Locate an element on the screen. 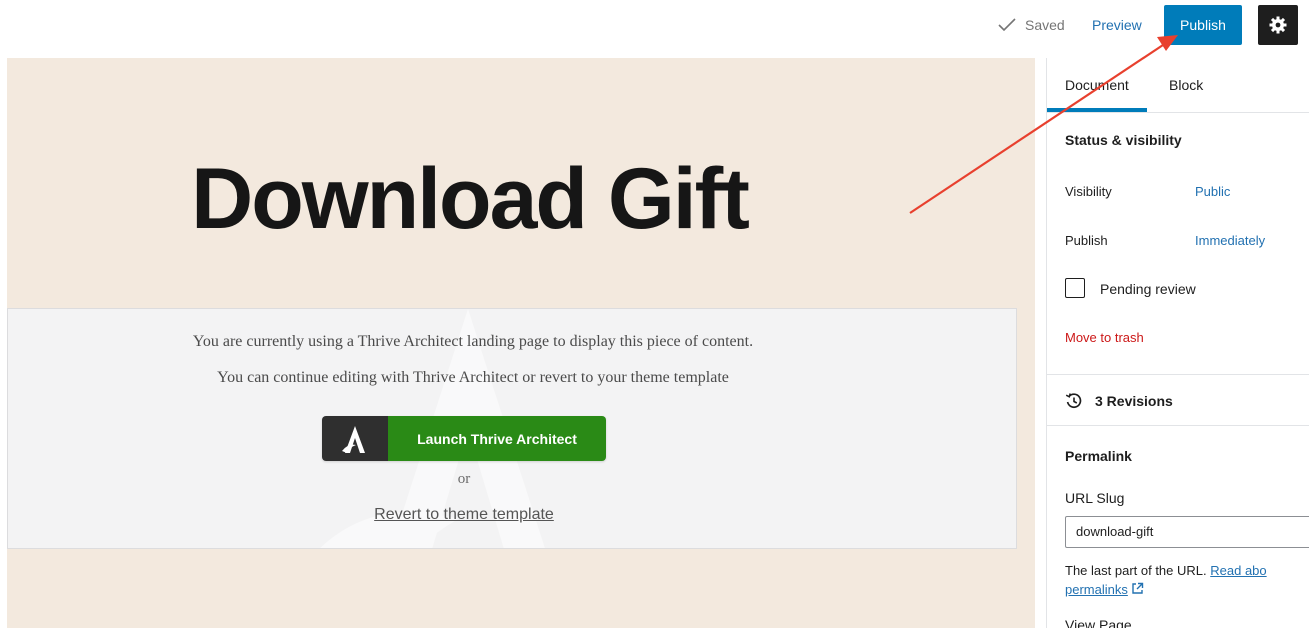  gear-icon is located at coordinates (1278, 25).